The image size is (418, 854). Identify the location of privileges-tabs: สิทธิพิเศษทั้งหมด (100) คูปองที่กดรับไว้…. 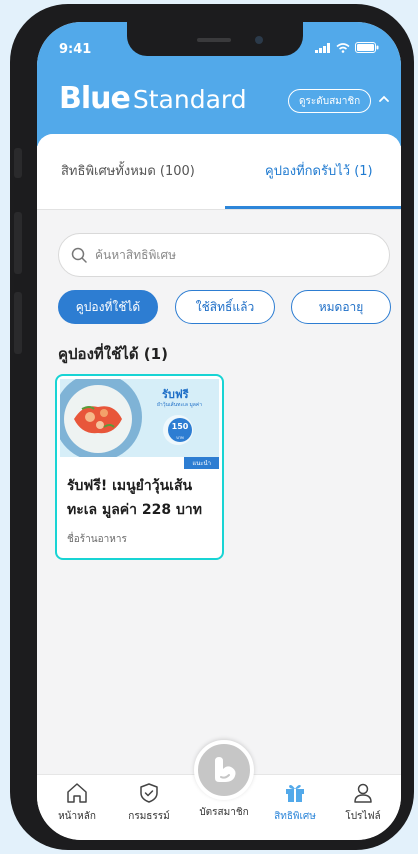
(219, 172).